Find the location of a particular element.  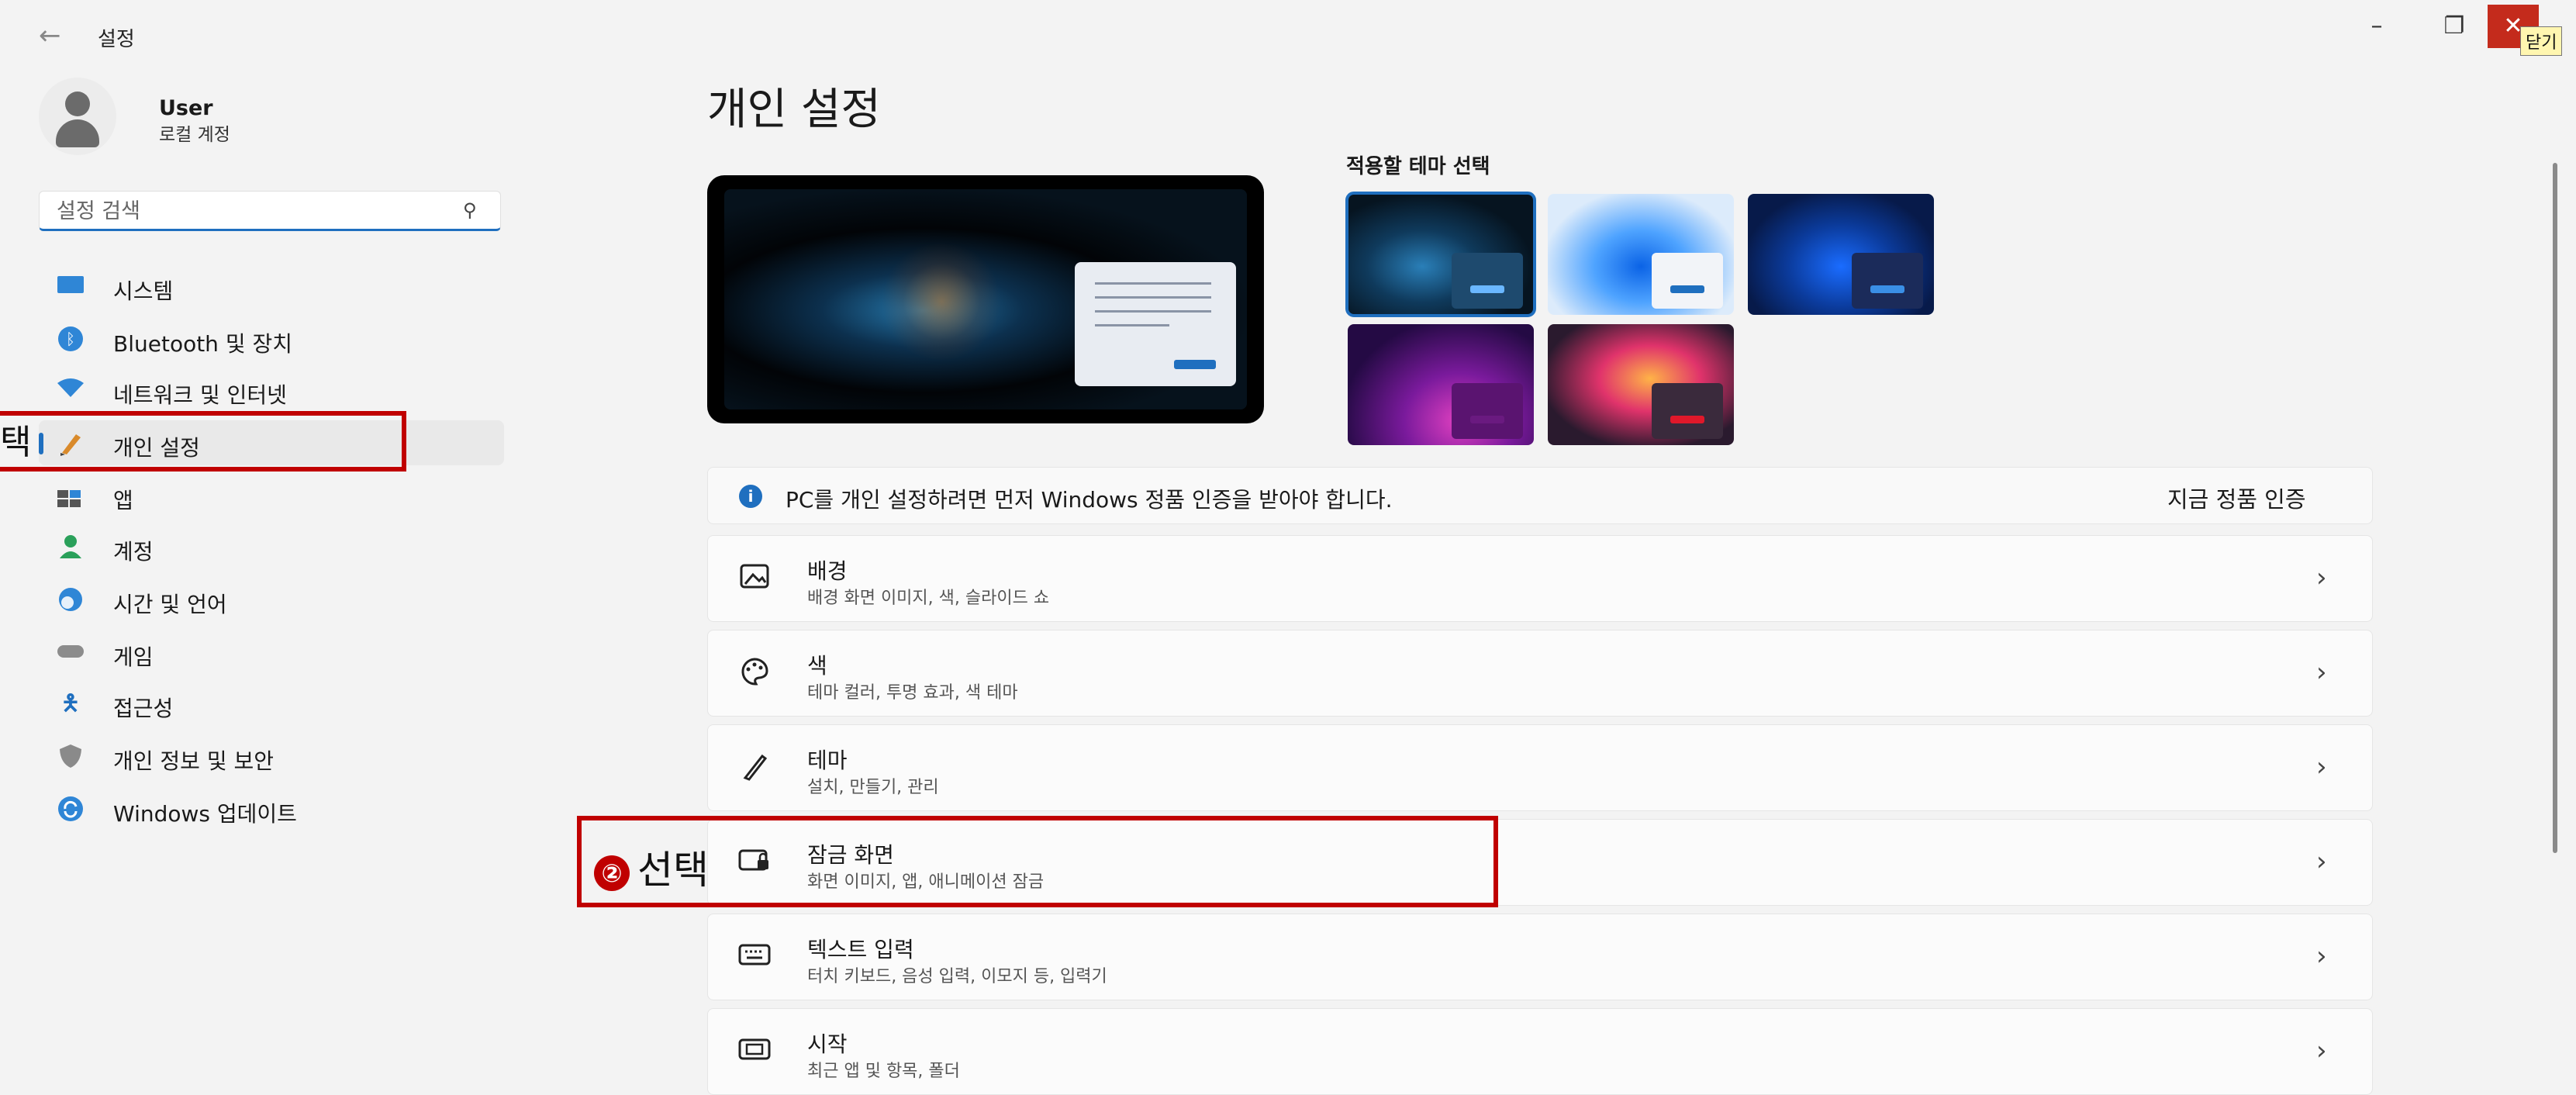

card-title: 배경 is located at coordinates (827, 571).